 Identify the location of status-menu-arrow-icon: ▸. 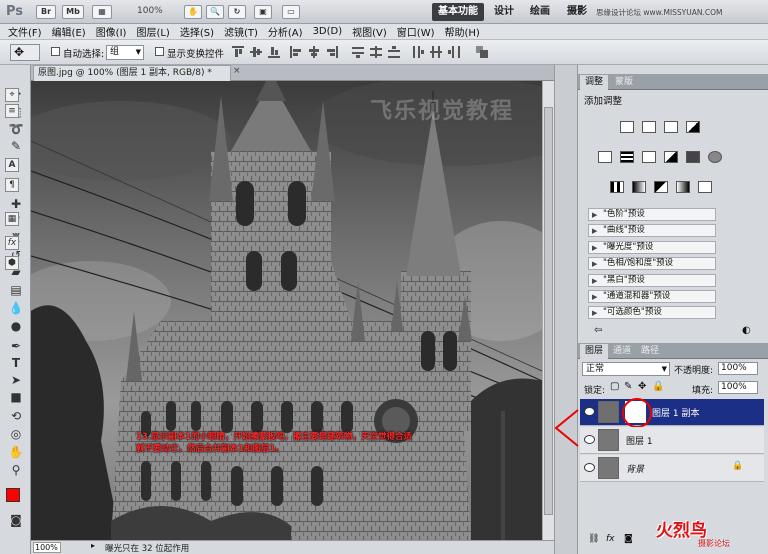
(93, 545).